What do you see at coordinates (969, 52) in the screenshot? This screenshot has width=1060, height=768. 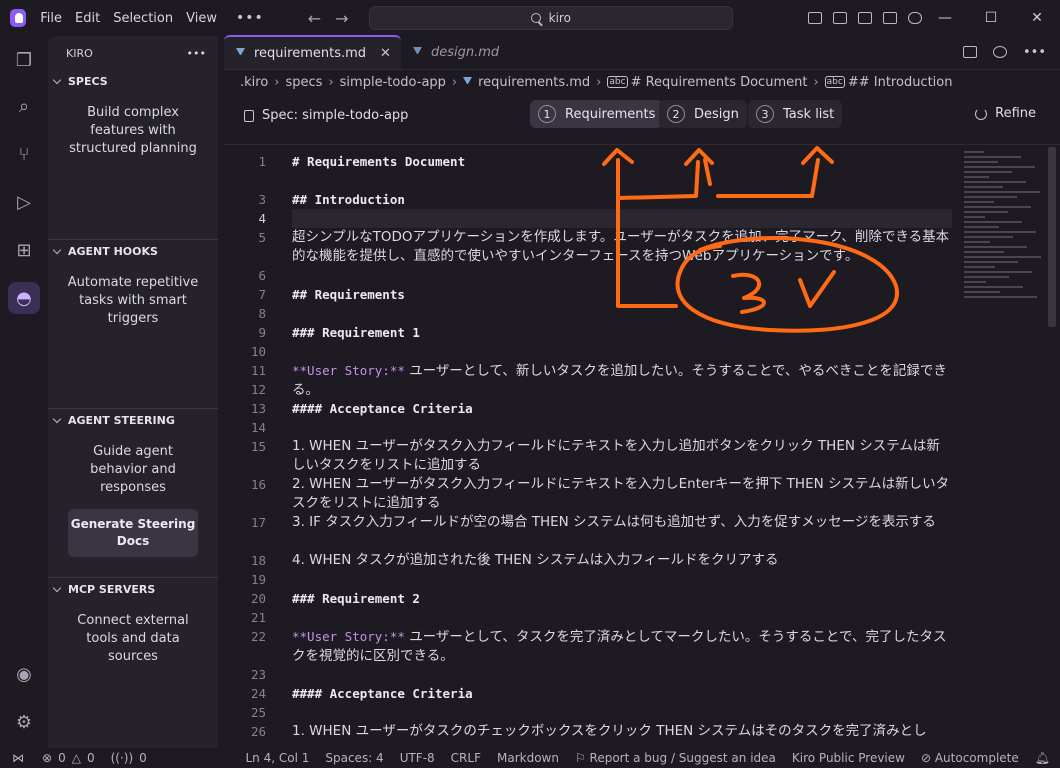 I see `open-preview-icon` at bounding box center [969, 52].